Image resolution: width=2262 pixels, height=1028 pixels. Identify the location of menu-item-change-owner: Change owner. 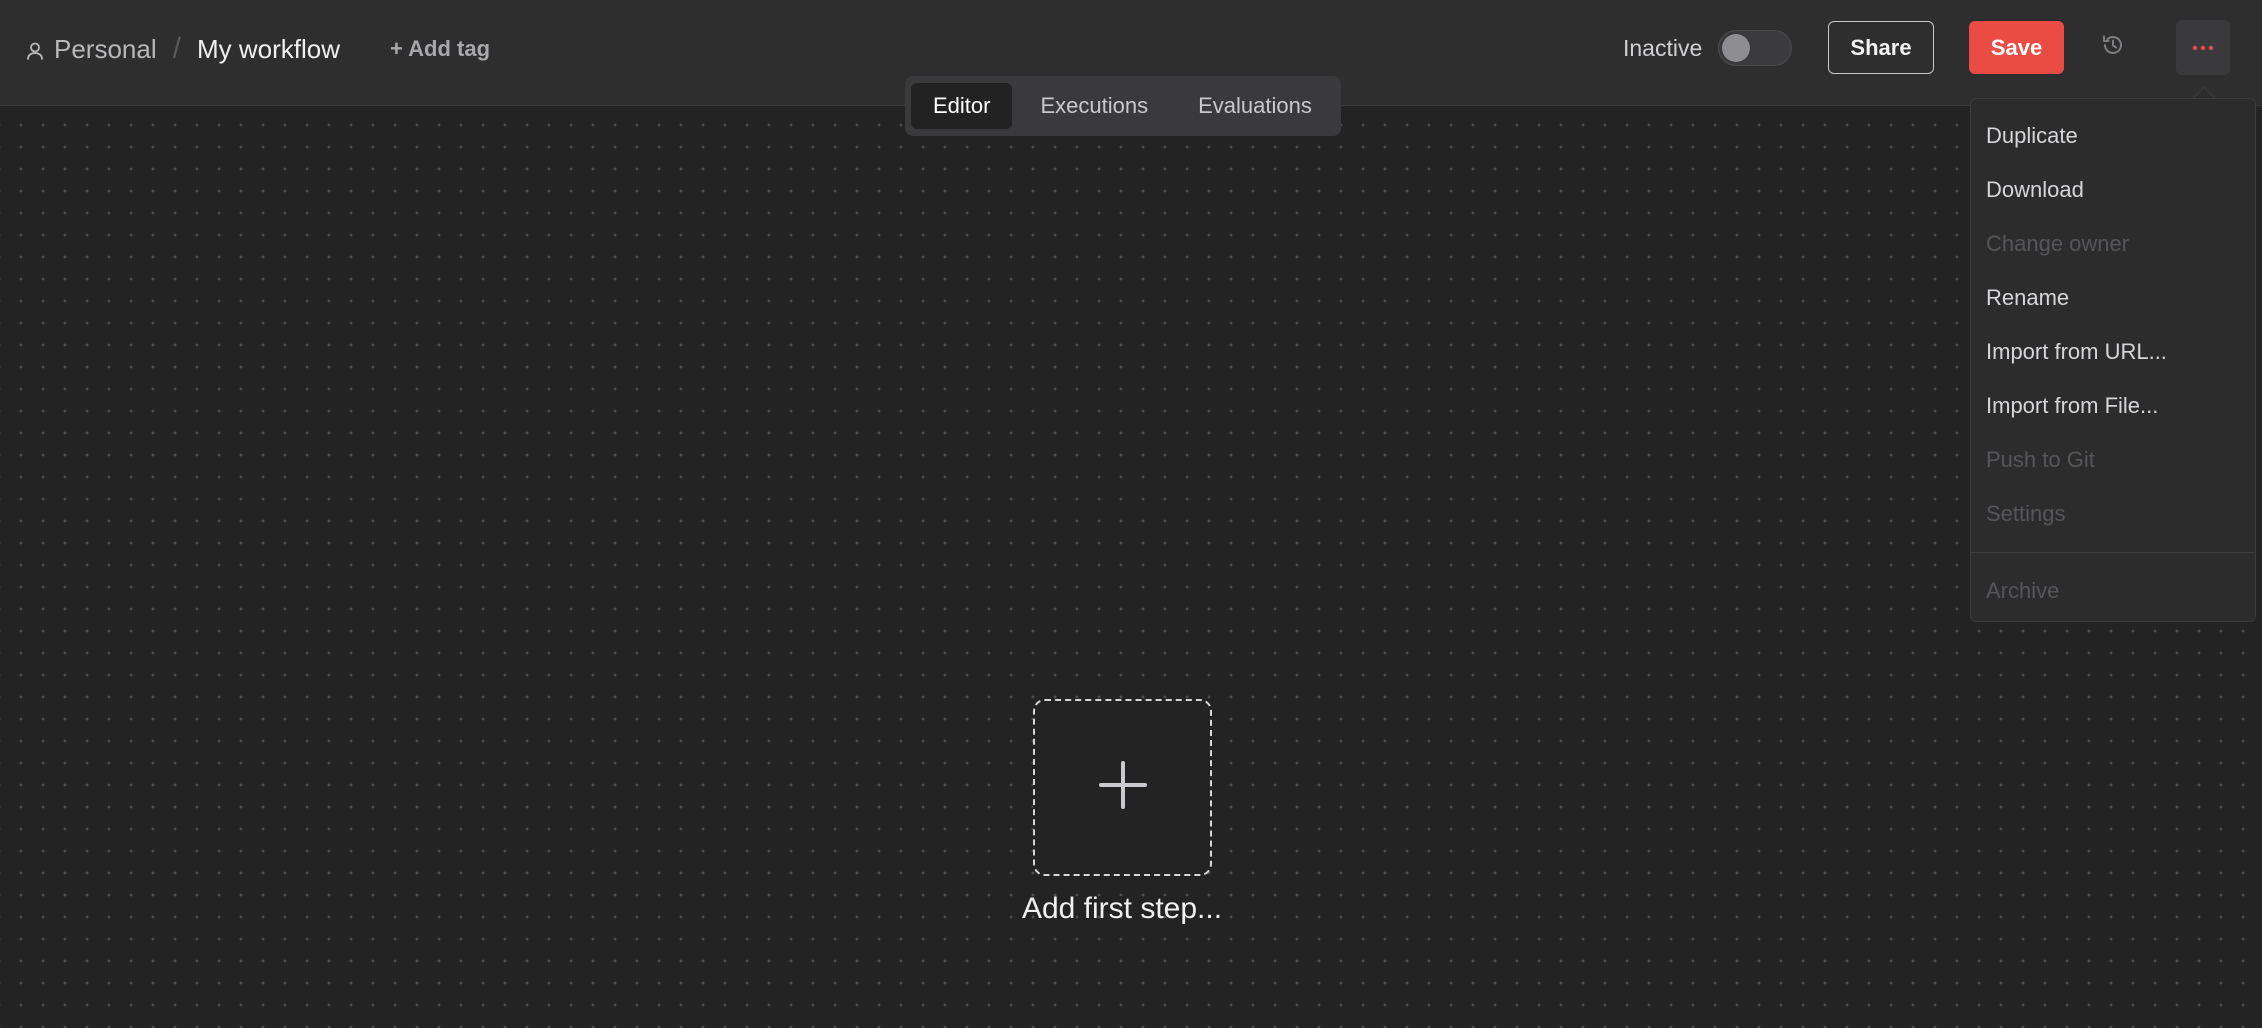
(2058, 243).